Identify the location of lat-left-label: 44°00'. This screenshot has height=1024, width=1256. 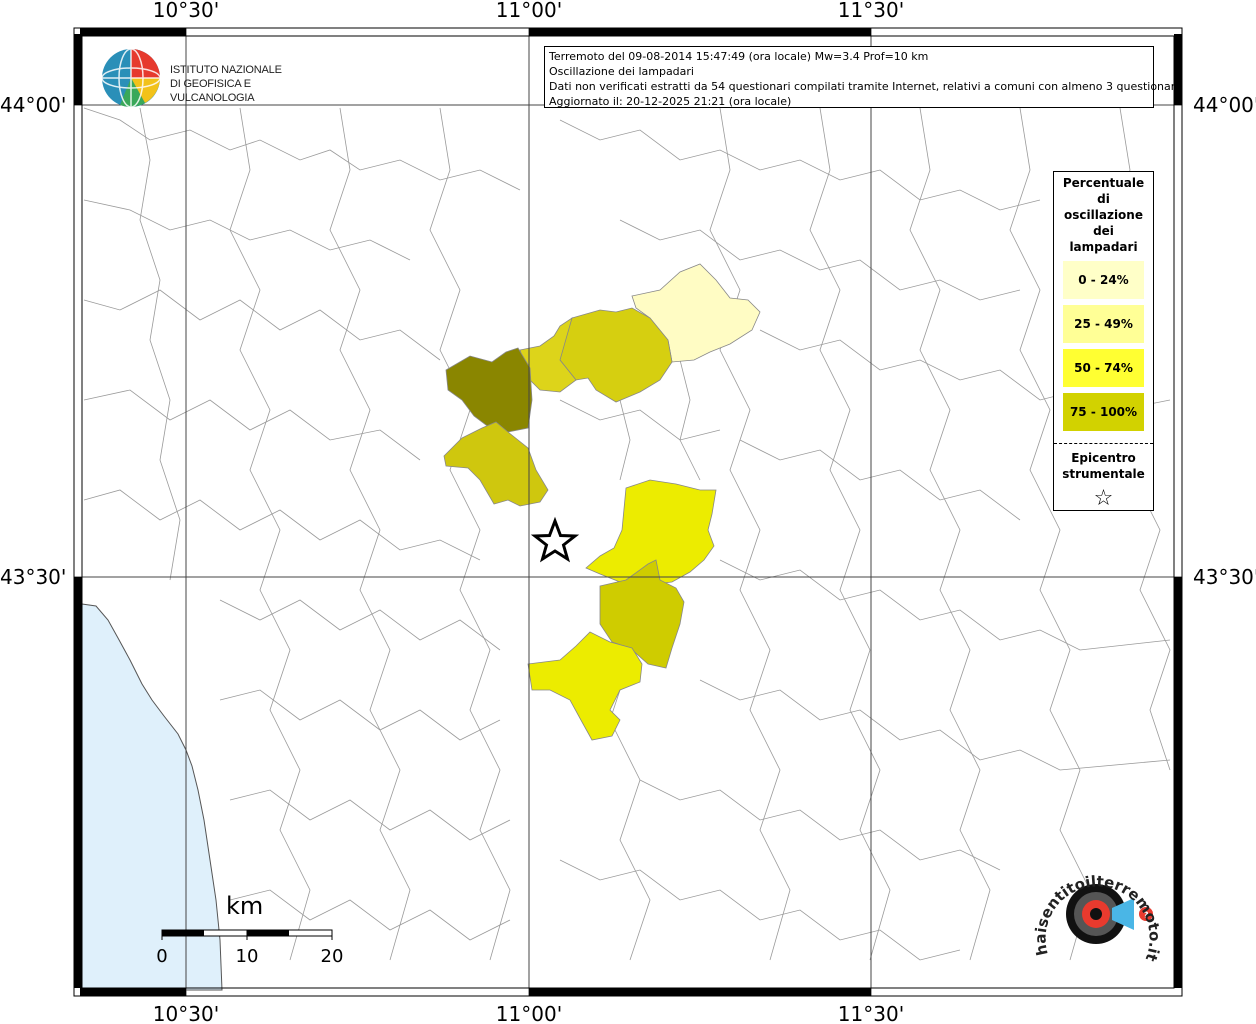
(33, 105).